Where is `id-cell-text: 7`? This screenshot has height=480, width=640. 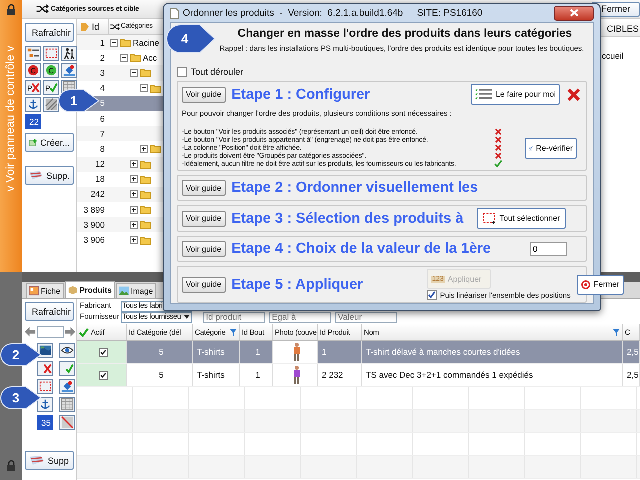 id-cell-text: 7 is located at coordinates (102, 133).